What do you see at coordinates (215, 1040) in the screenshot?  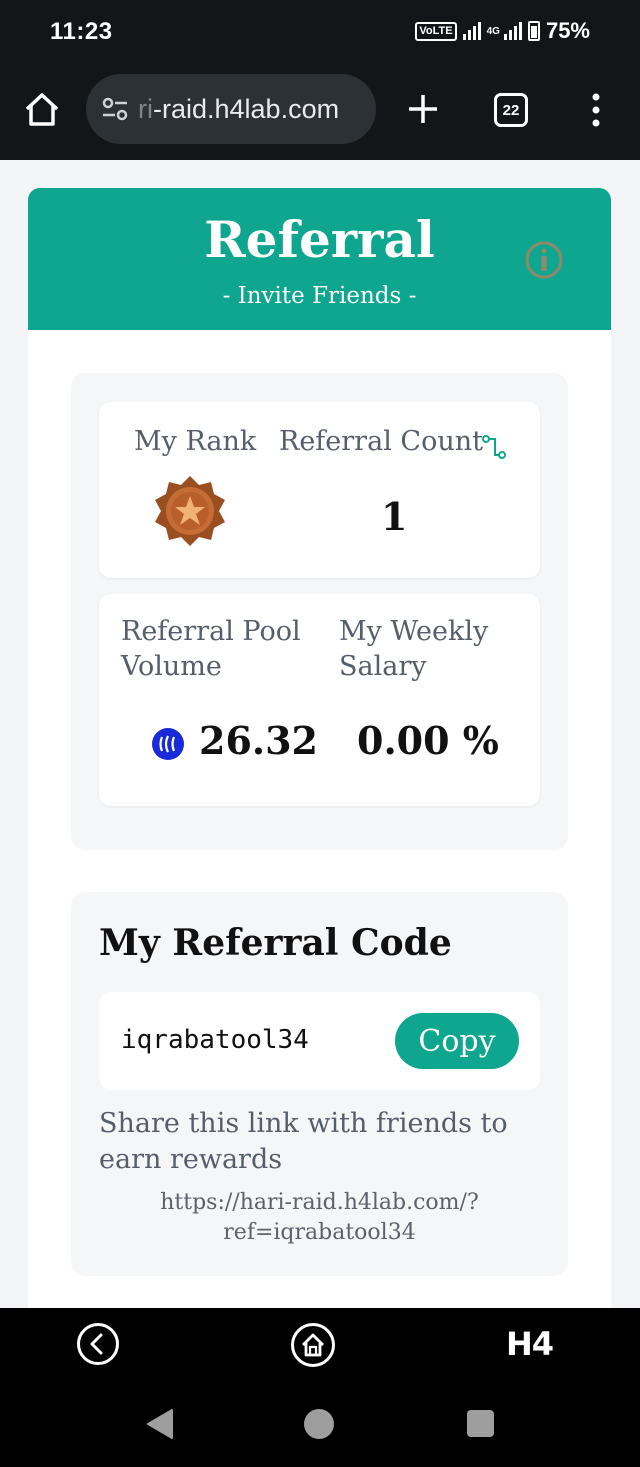 I see `referral-code-value: iqrabatool34` at bounding box center [215, 1040].